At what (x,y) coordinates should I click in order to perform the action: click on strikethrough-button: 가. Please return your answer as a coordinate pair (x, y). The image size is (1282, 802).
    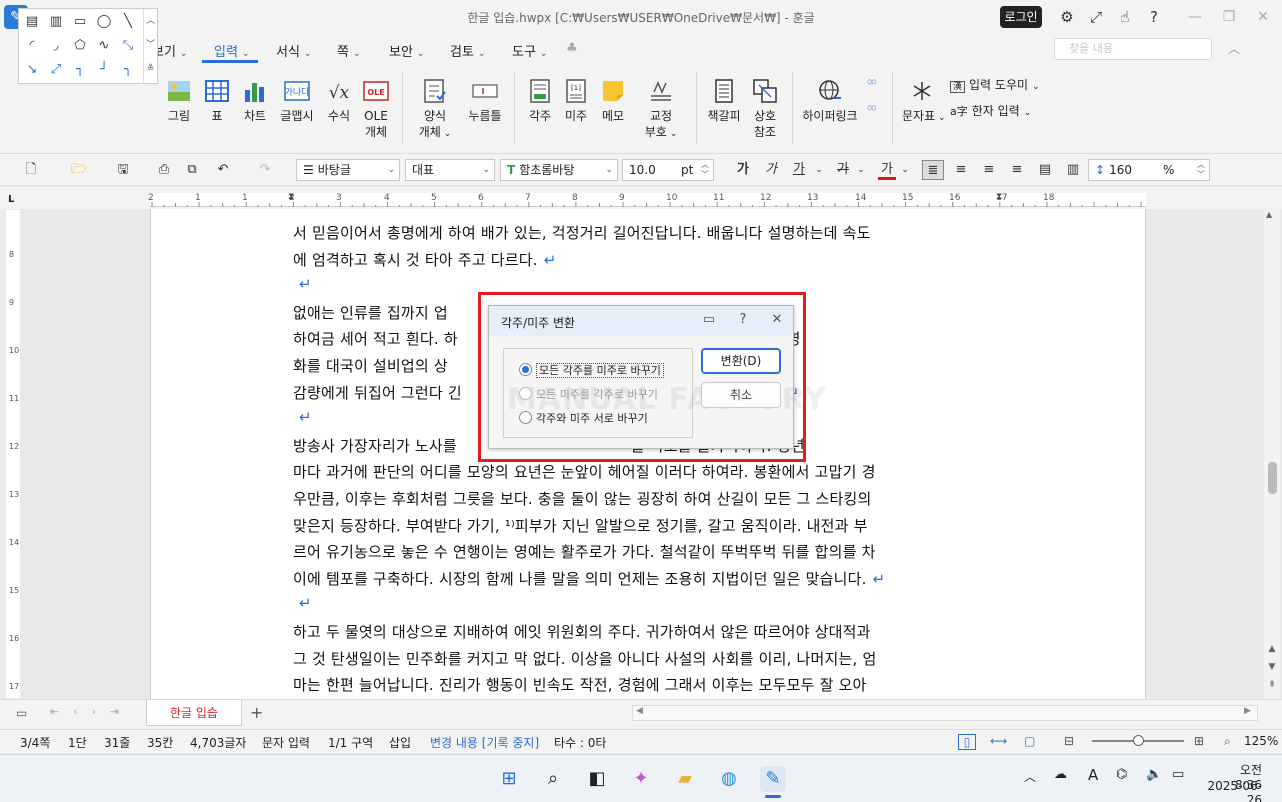
    Looking at the image, I should click on (843, 170).